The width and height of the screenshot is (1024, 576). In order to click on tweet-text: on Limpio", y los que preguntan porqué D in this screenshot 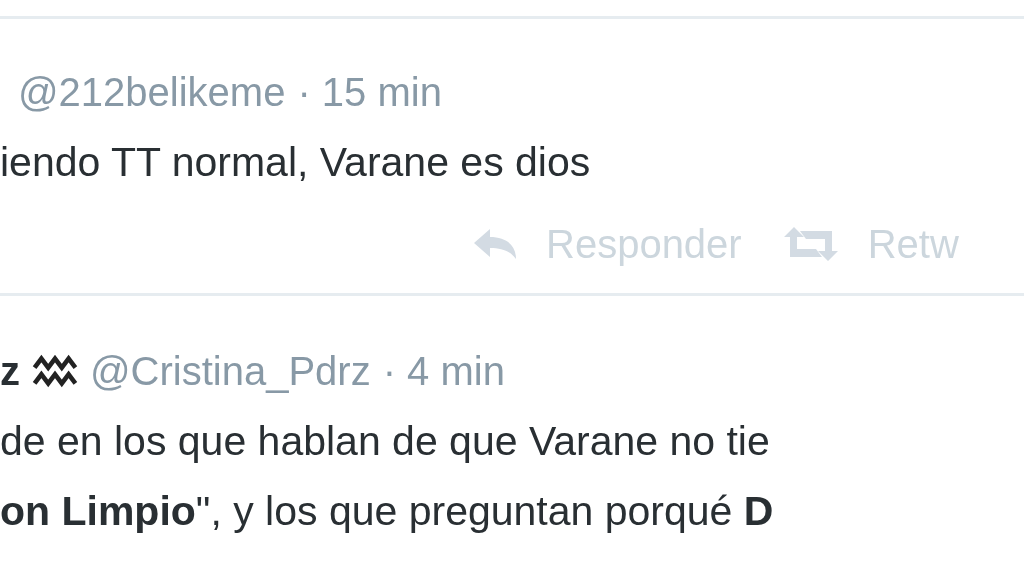, I will do `click(387, 511)`.